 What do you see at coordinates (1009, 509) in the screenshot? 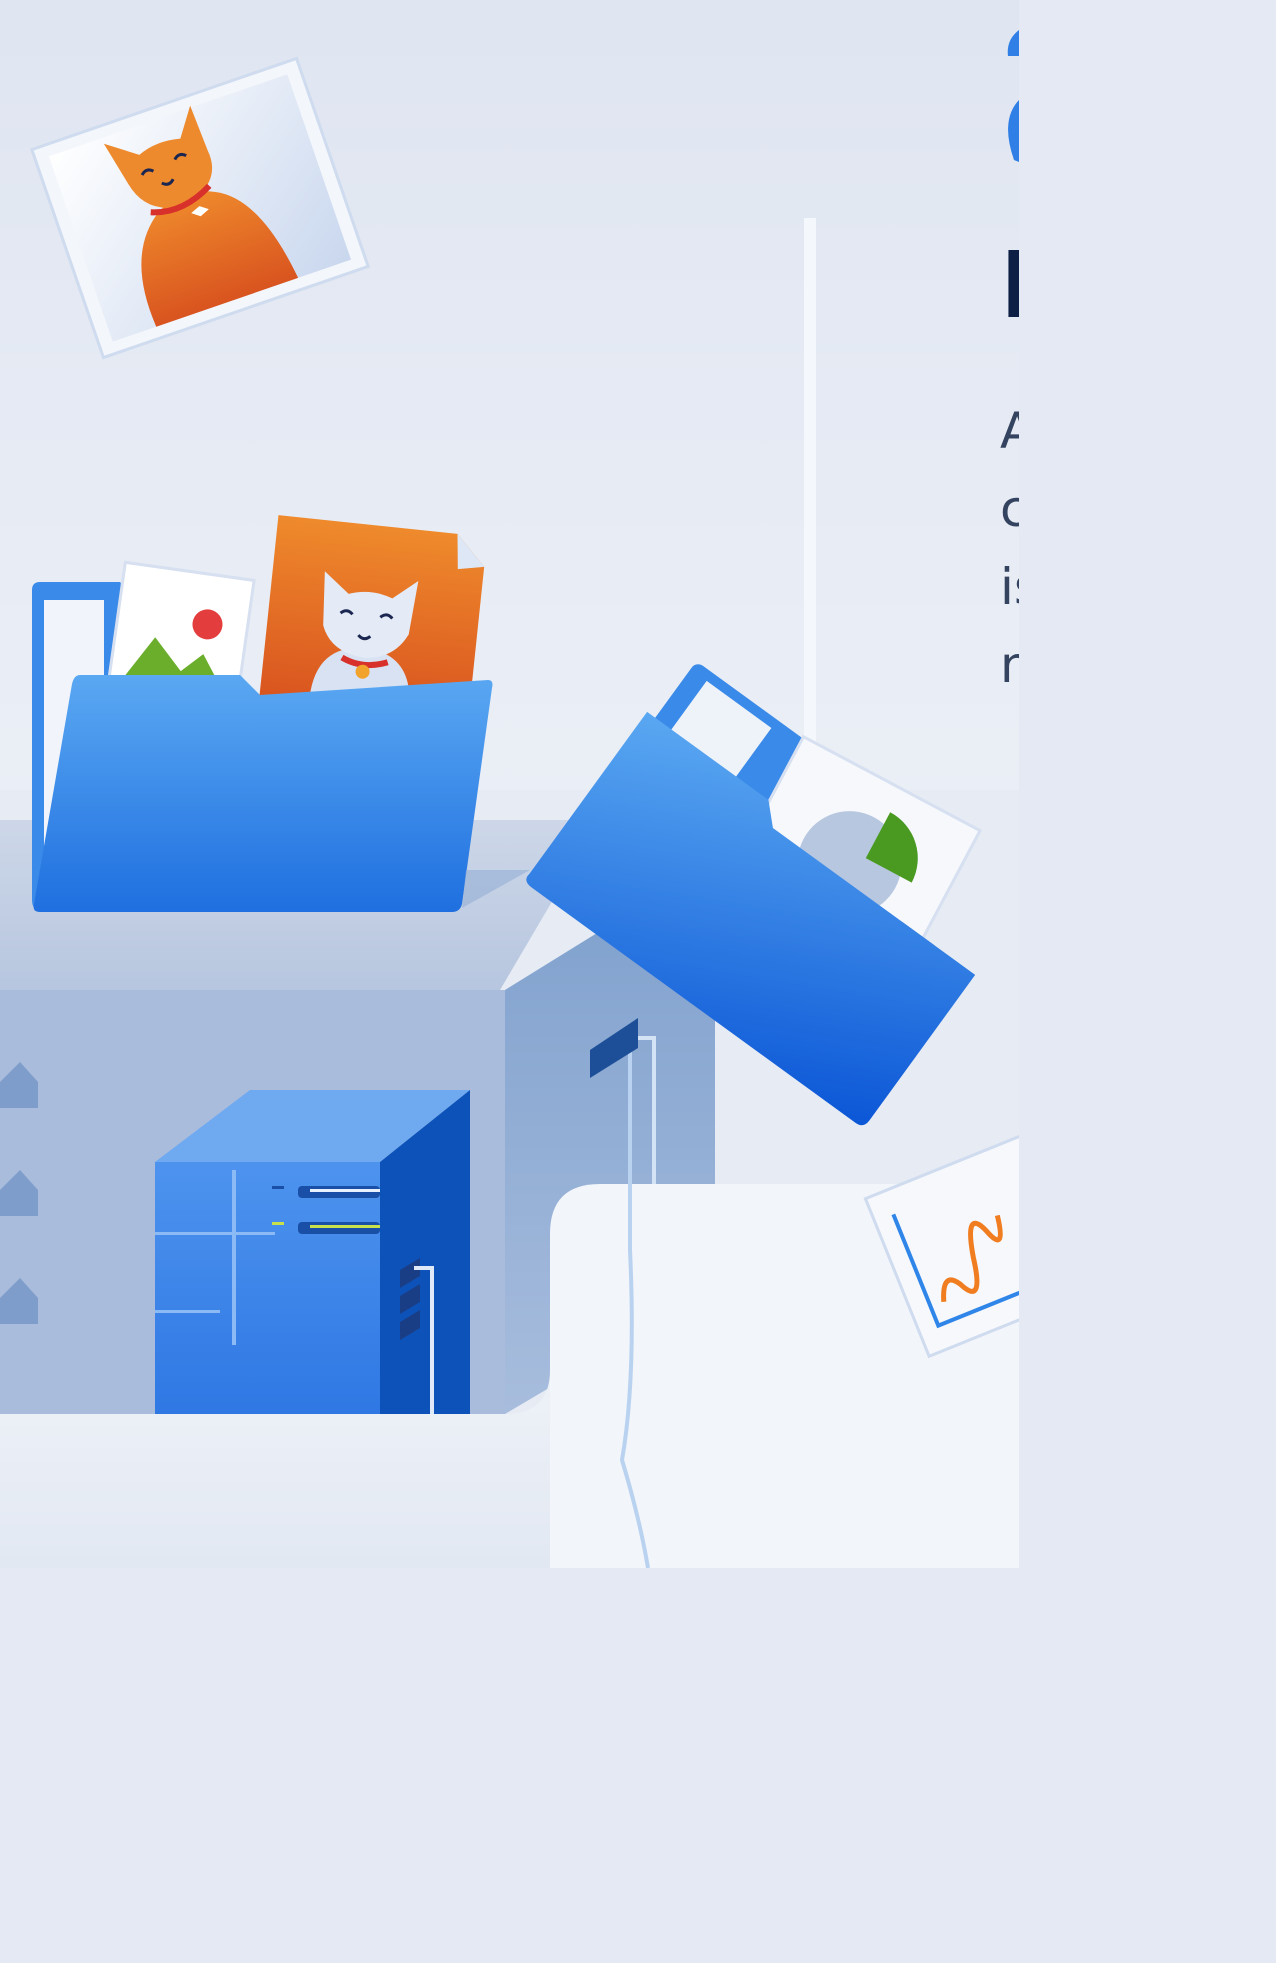
I see `body-line-2: c` at bounding box center [1009, 509].